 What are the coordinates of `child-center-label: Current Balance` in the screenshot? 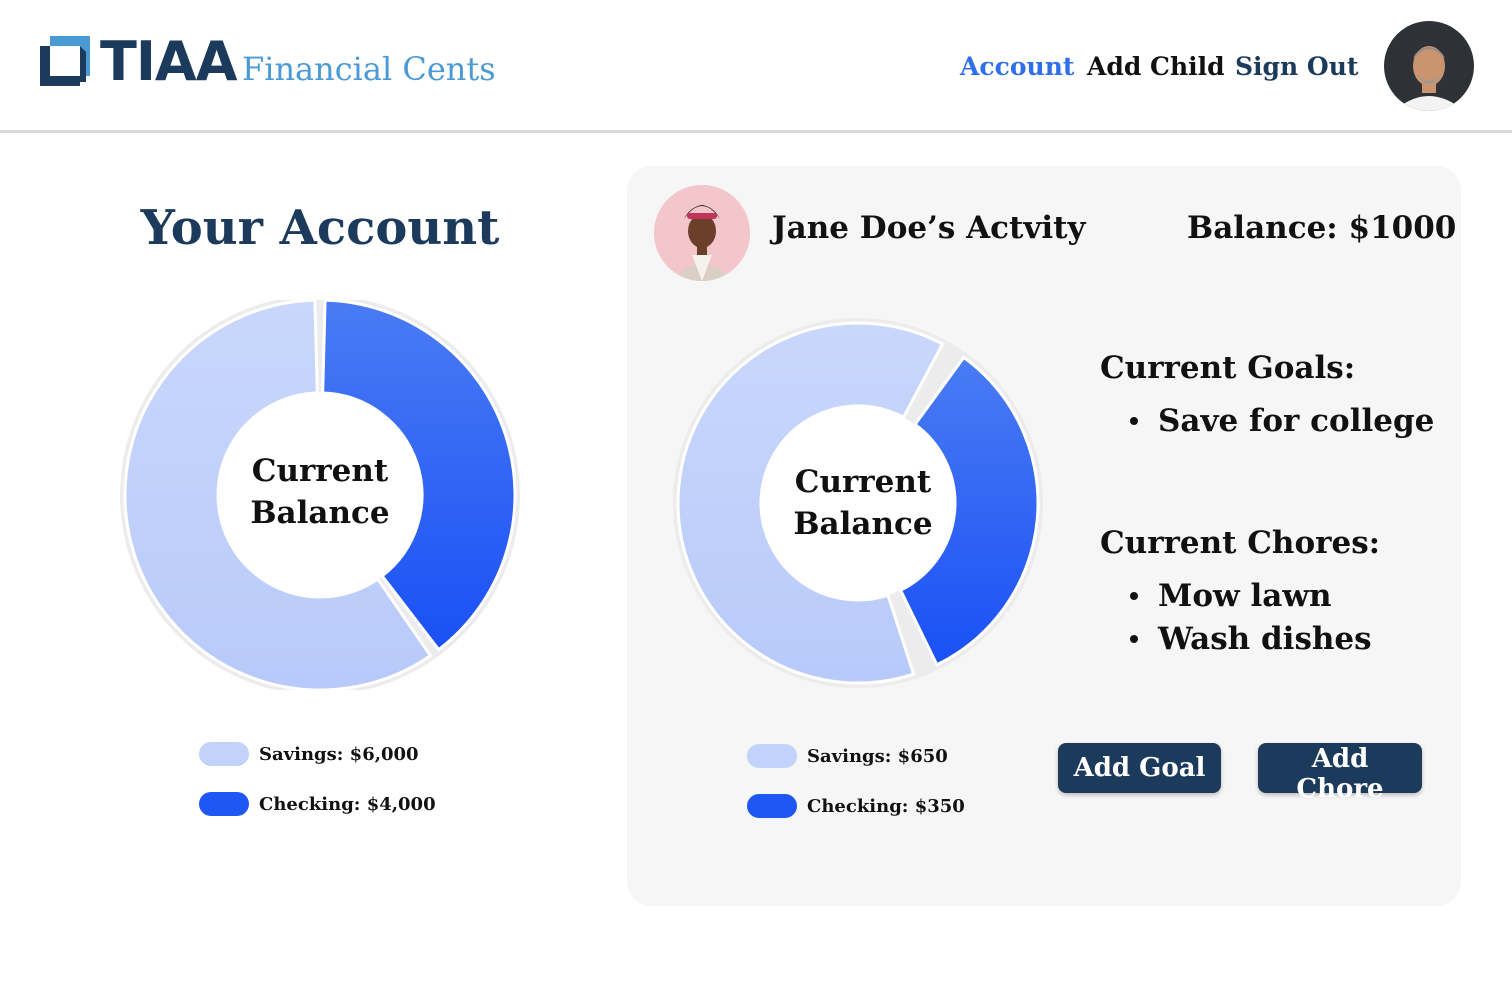 It's located at (863, 503).